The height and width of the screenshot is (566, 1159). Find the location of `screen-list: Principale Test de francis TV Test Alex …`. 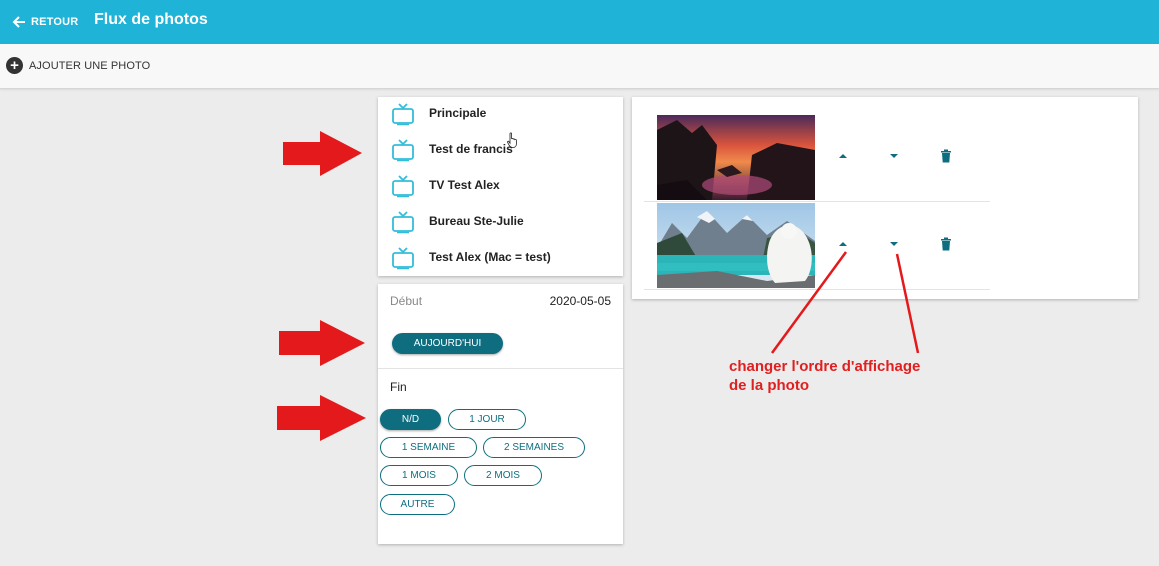

screen-list: Principale Test de francis TV Test Alex … is located at coordinates (500, 186).